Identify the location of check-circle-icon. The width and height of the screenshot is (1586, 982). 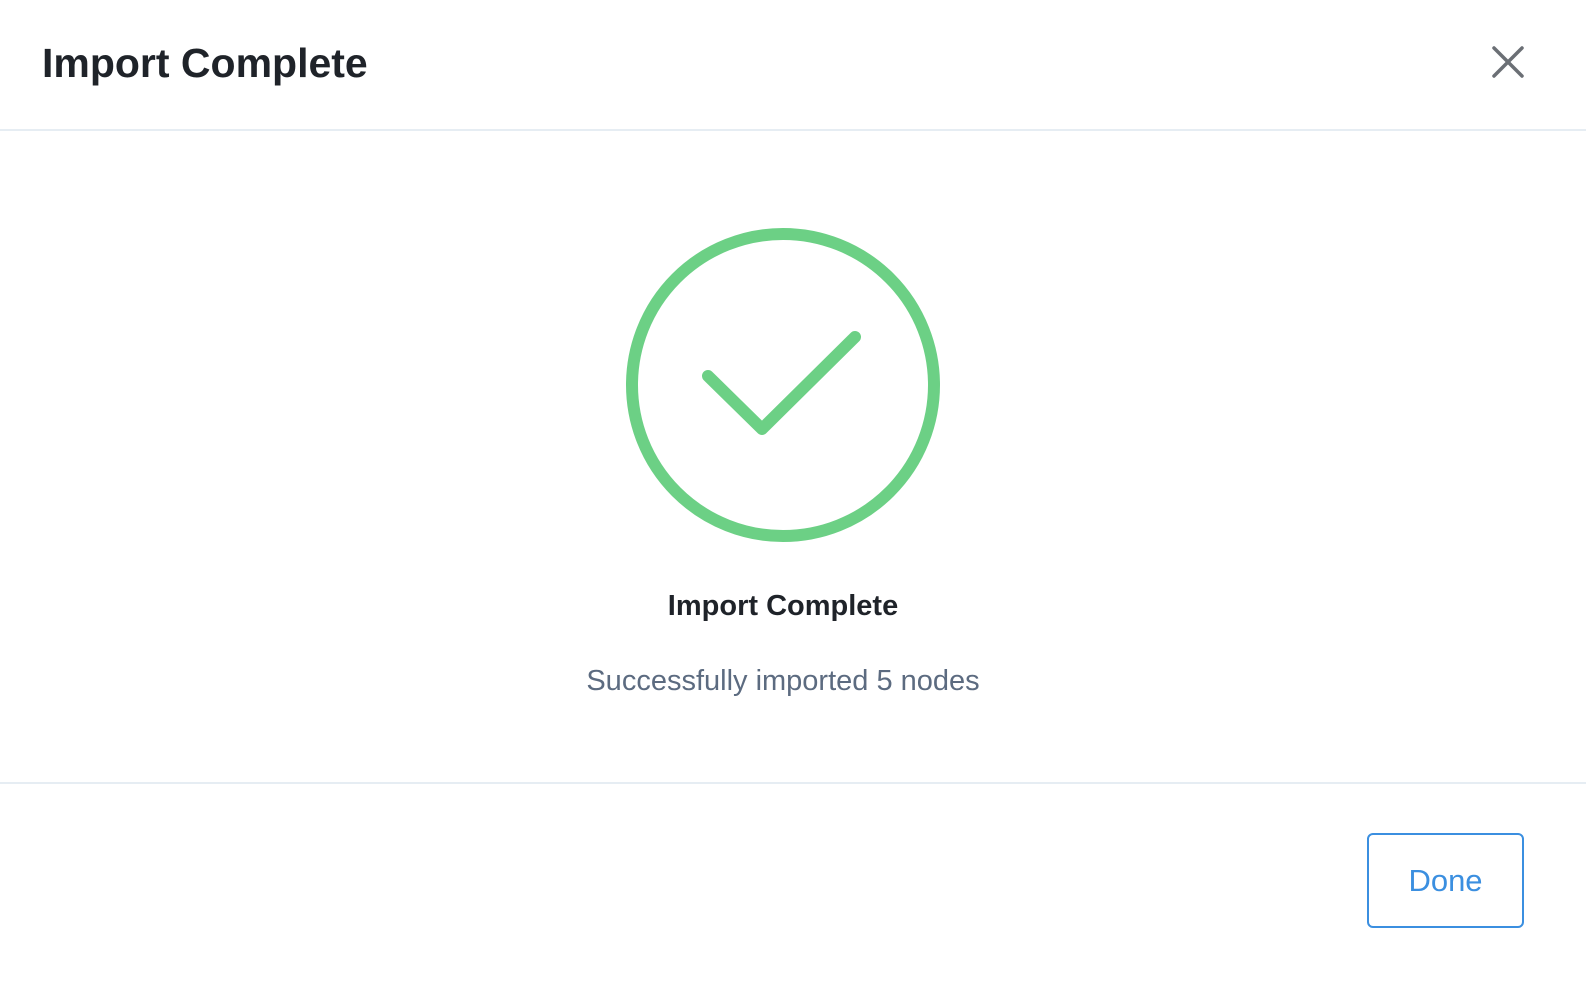
(783, 385).